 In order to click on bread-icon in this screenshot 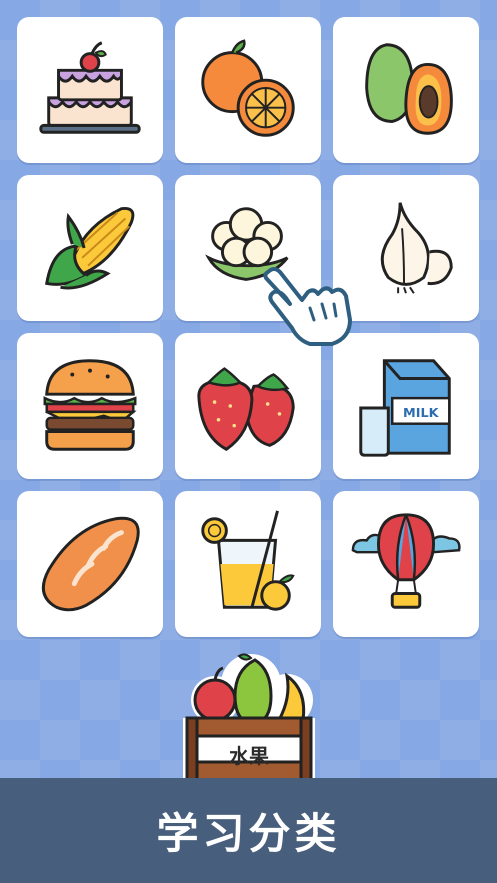, I will do `click(90, 564)`.